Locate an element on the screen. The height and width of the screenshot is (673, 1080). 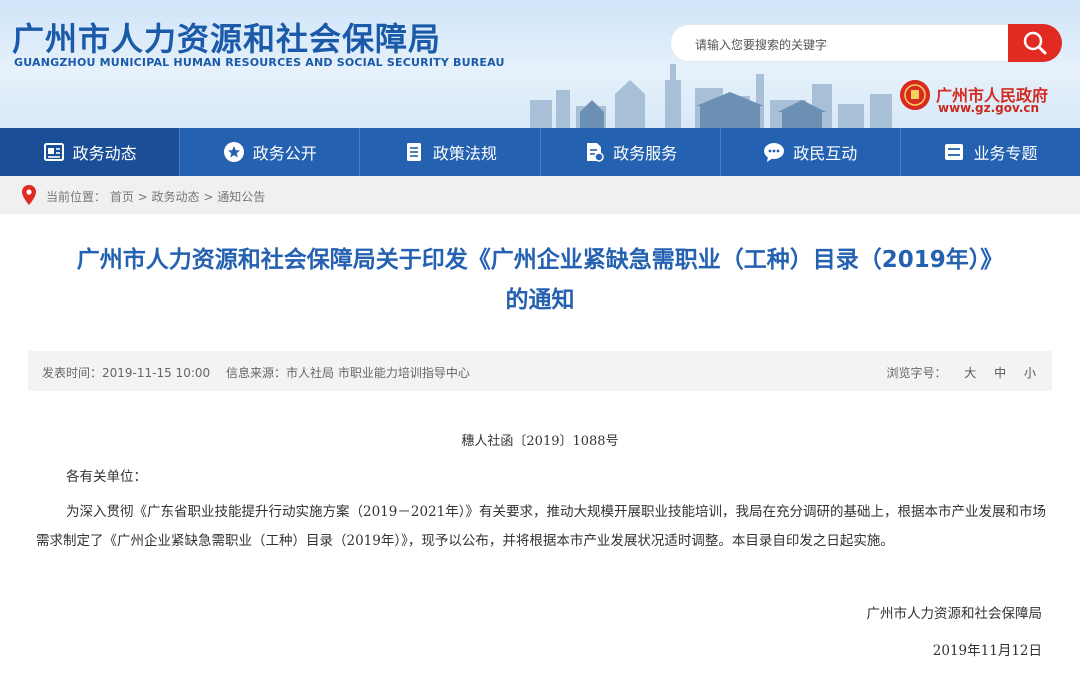
star-circle-icon is located at coordinates (233, 152).